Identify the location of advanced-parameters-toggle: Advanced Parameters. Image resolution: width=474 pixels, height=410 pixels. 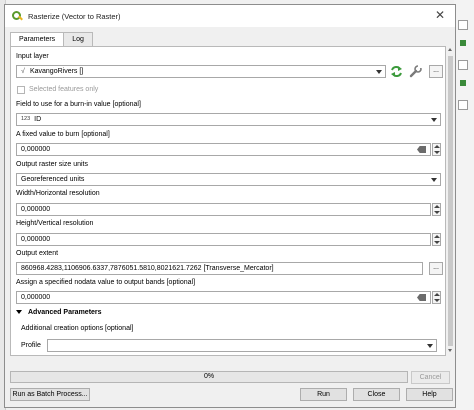
(59, 313).